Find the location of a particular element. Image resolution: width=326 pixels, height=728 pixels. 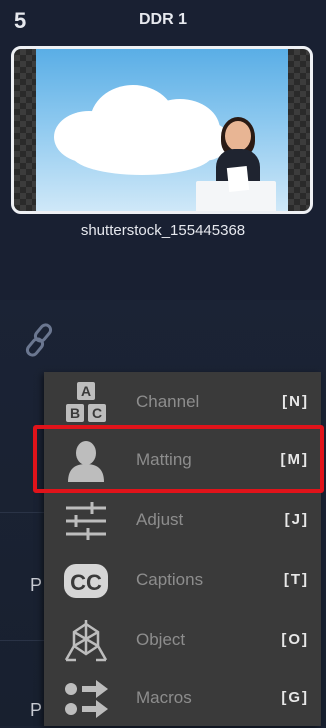

menu-item-label: Macros is located at coordinates (164, 697).